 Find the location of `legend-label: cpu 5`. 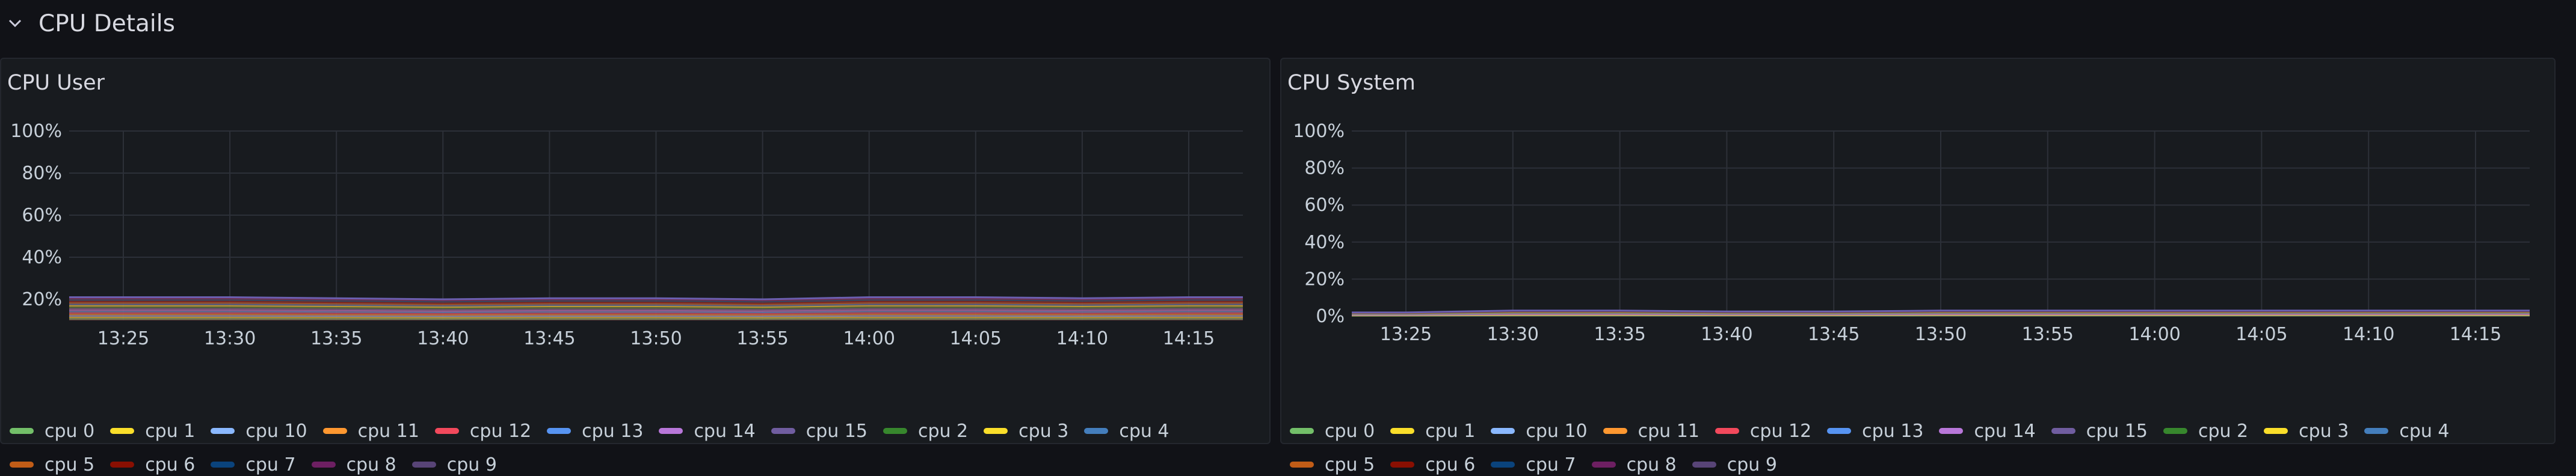

legend-label: cpu 5 is located at coordinates (1350, 464).